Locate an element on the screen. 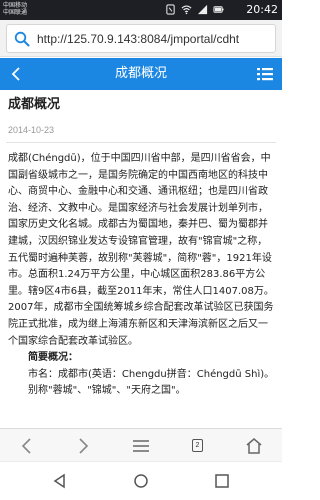  browser-toolbar: 2 is located at coordinates (141, 444).